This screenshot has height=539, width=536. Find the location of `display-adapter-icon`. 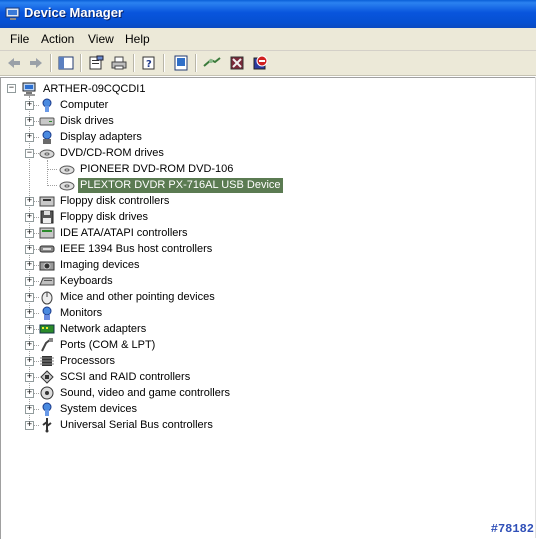

display-adapter-icon is located at coordinates (47, 137).